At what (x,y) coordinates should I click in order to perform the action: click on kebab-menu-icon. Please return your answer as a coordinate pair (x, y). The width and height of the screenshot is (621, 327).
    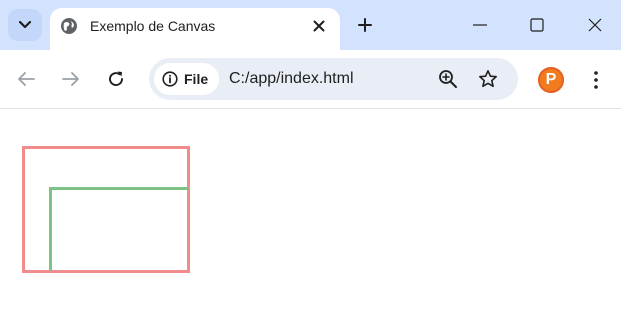
    Looking at the image, I should click on (596, 80).